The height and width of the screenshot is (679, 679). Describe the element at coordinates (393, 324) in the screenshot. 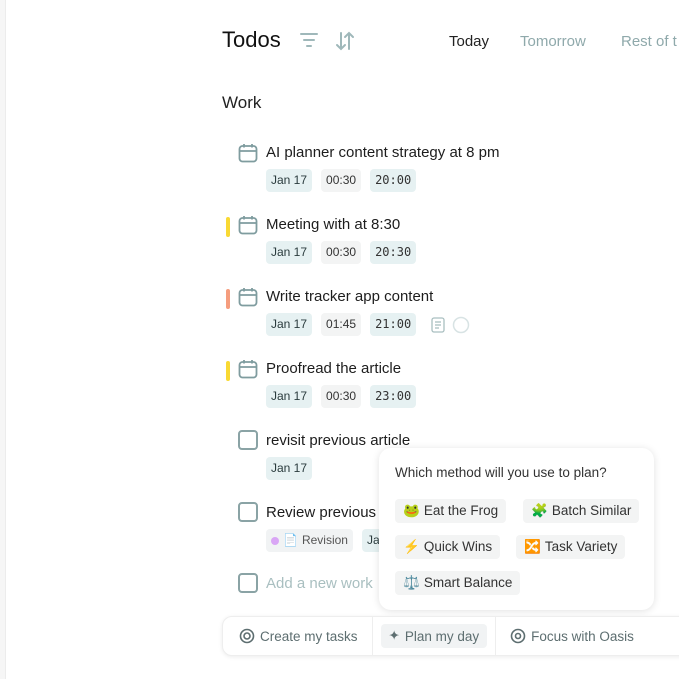

I see `time-chip: 21:00` at that location.